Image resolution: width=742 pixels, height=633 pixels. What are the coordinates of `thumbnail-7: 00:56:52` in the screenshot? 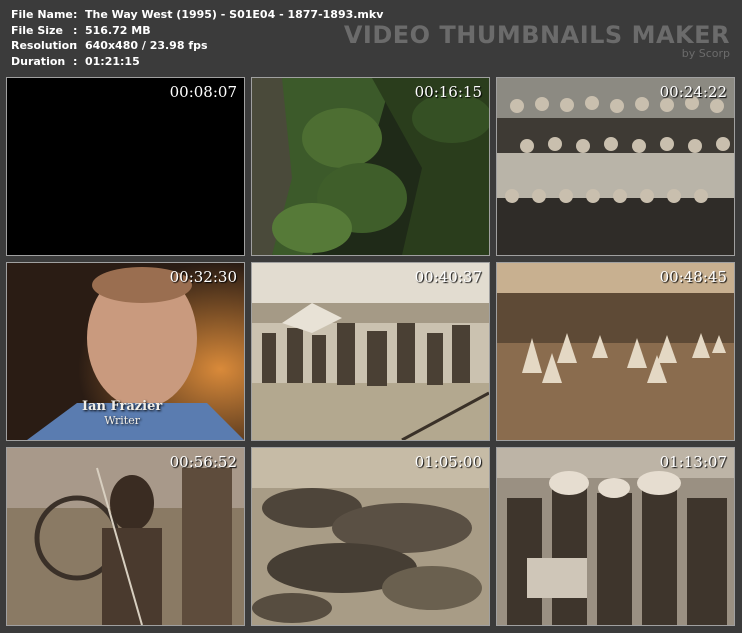 It's located at (125, 536).